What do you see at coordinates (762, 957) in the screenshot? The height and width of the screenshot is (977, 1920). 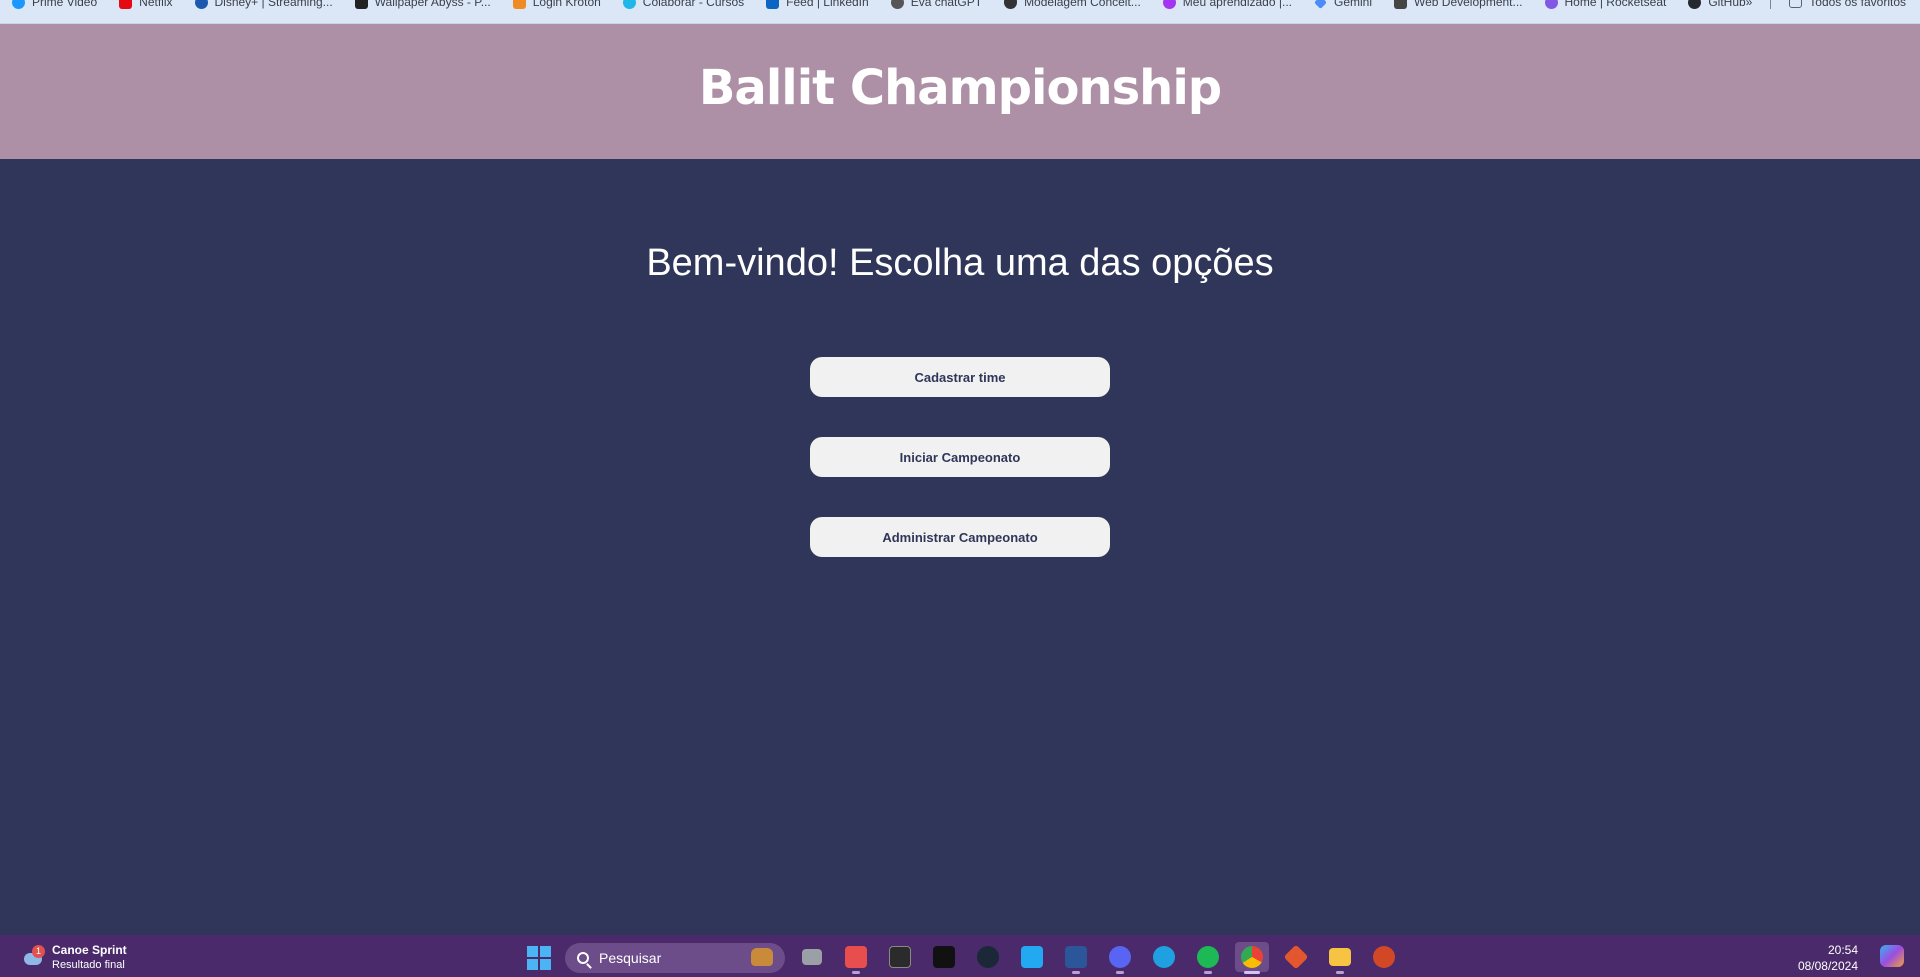 I see `search-highlight-icon` at bounding box center [762, 957].